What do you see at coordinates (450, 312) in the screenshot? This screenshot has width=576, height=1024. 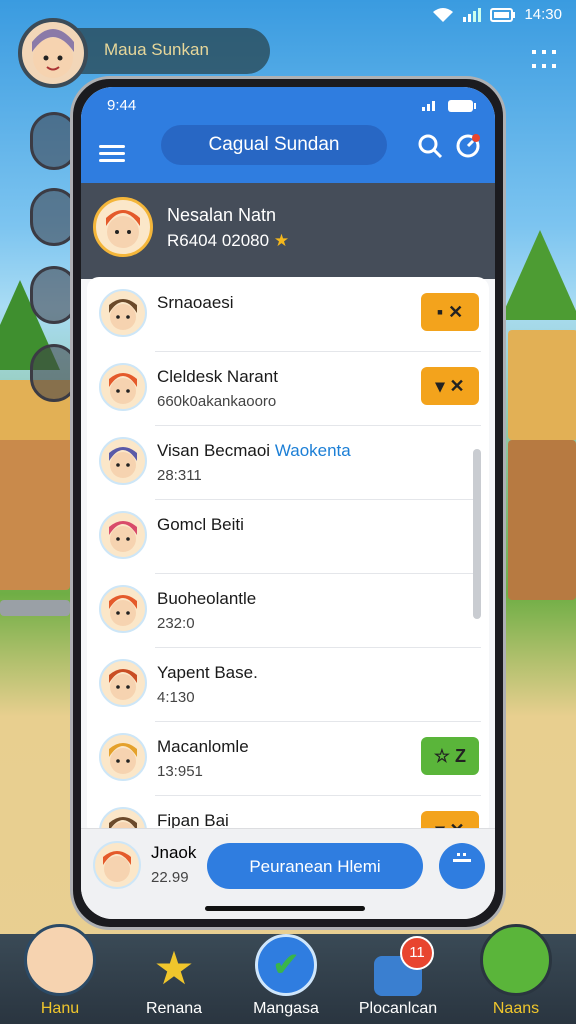 I see `friend-action-button: ▪ ✕` at bounding box center [450, 312].